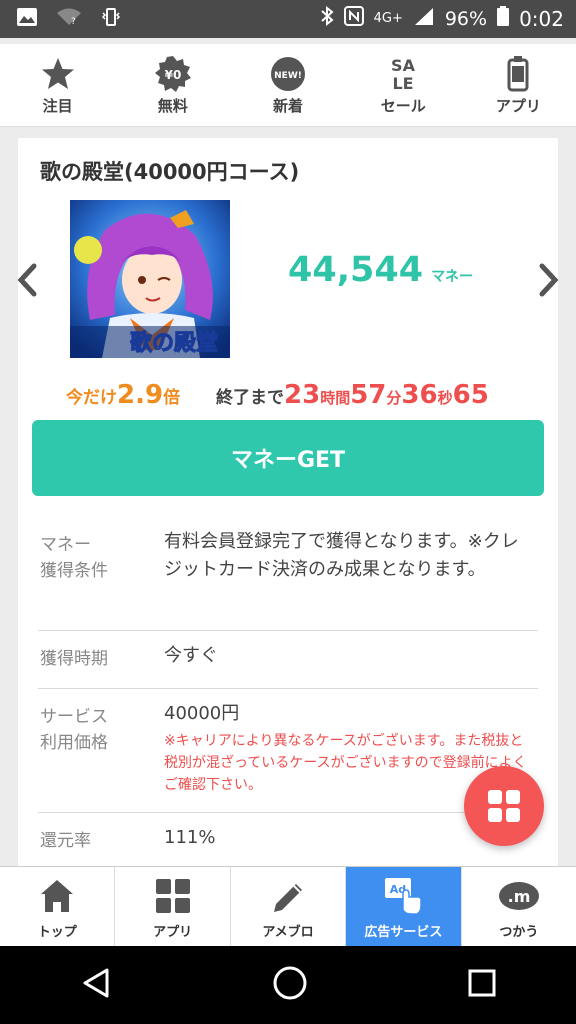  What do you see at coordinates (403, 65) in the screenshot?
I see `sale-icon-text-top: SA` at bounding box center [403, 65].